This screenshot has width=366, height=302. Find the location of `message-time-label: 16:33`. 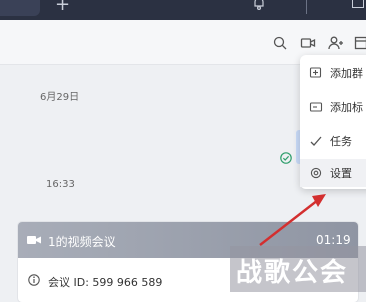

message-time-label: 16:33 is located at coordinates (60, 184).